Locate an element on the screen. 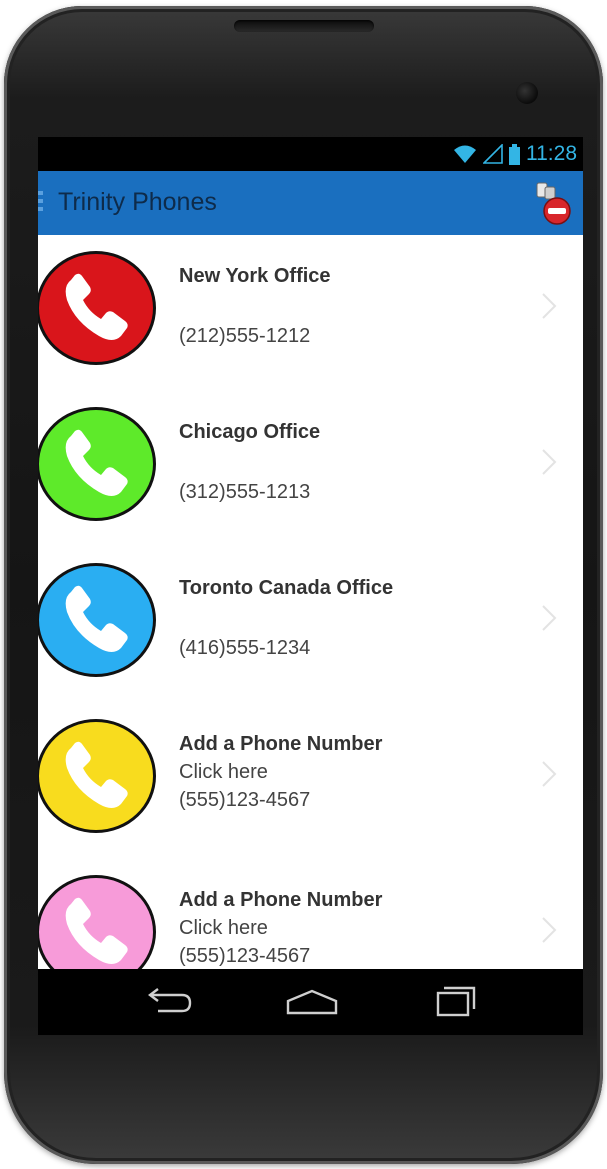 This screenshot has width=607, height=1169. app-badge-icon is located at coordinates (554, 203).